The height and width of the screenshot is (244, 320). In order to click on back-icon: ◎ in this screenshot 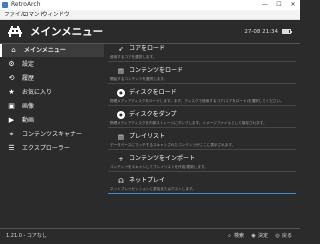, I will do `click(277, 236)`.